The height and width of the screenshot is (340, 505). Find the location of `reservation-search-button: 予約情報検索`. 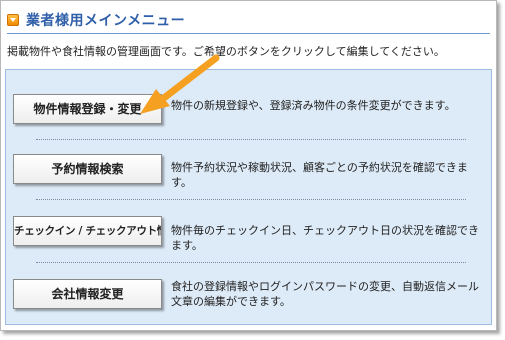

reservation-search-button: 予約情報検索 is located at coordinates (87, 169).